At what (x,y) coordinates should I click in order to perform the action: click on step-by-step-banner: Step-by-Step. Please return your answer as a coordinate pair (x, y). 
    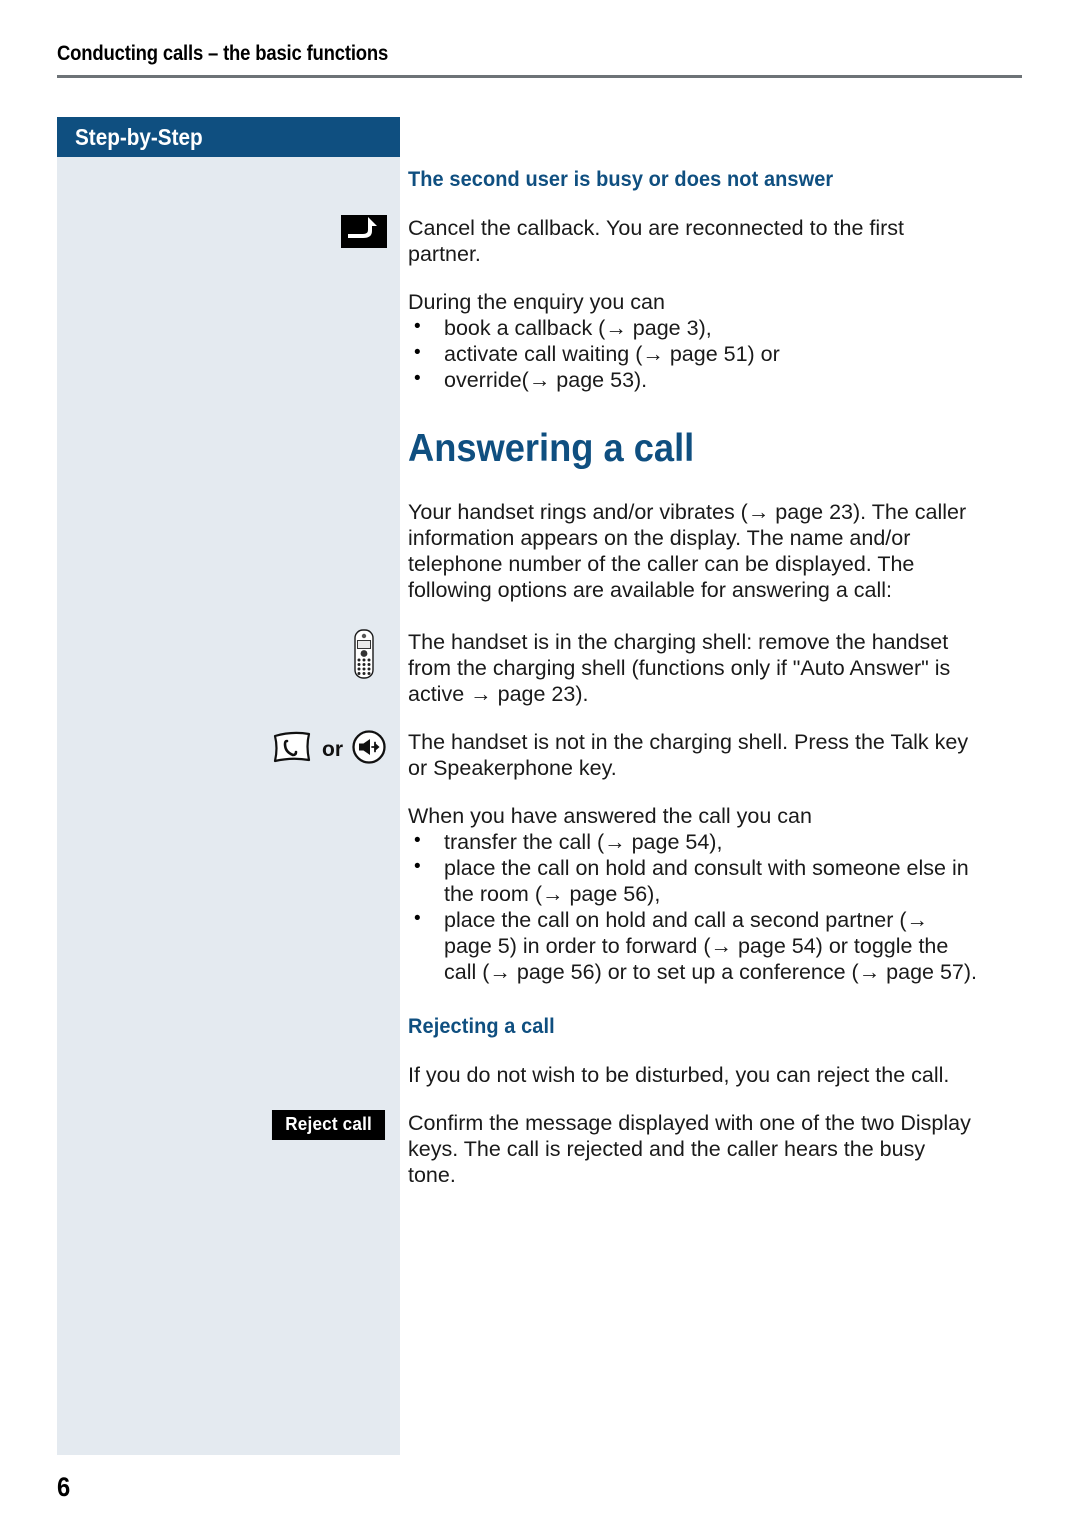
    Looking at the image, I should click on (228, 137).